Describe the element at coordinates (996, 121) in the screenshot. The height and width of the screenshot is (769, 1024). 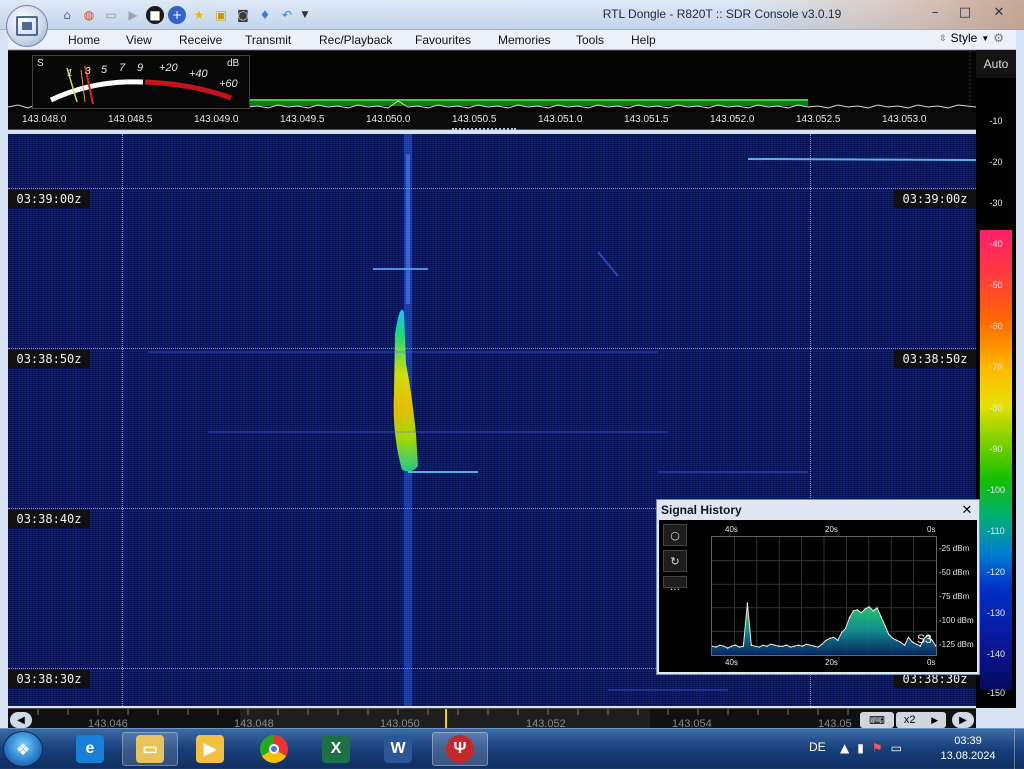
I see `color-scale-label: -10` at that location.